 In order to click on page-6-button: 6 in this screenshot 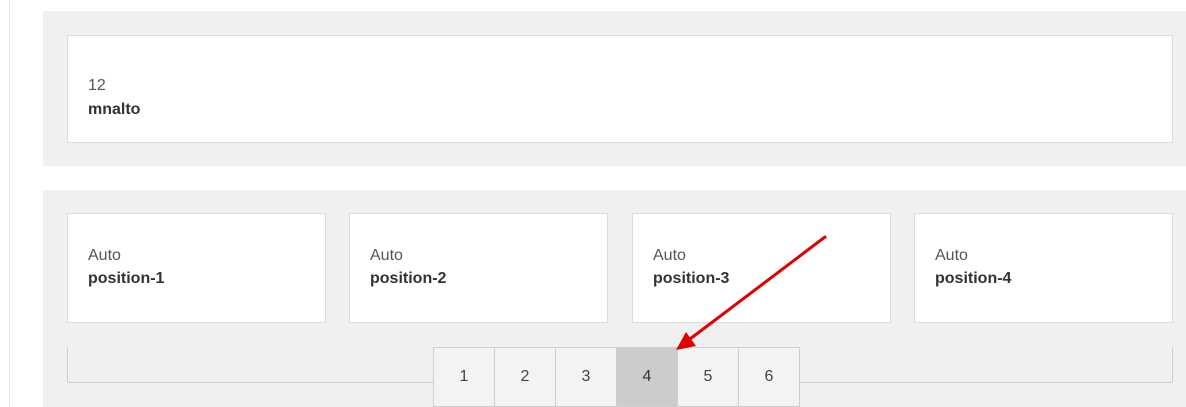, I will do `click(769, 377)`.